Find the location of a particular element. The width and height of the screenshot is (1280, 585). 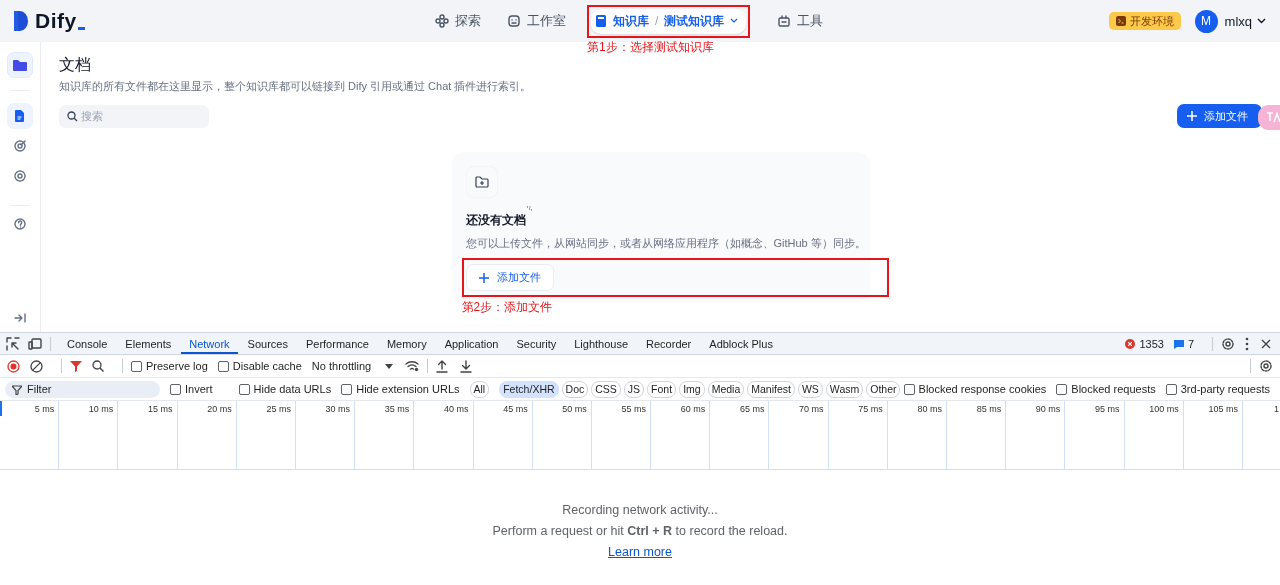

page-title: 文档 is located at coordinates (75, 65).